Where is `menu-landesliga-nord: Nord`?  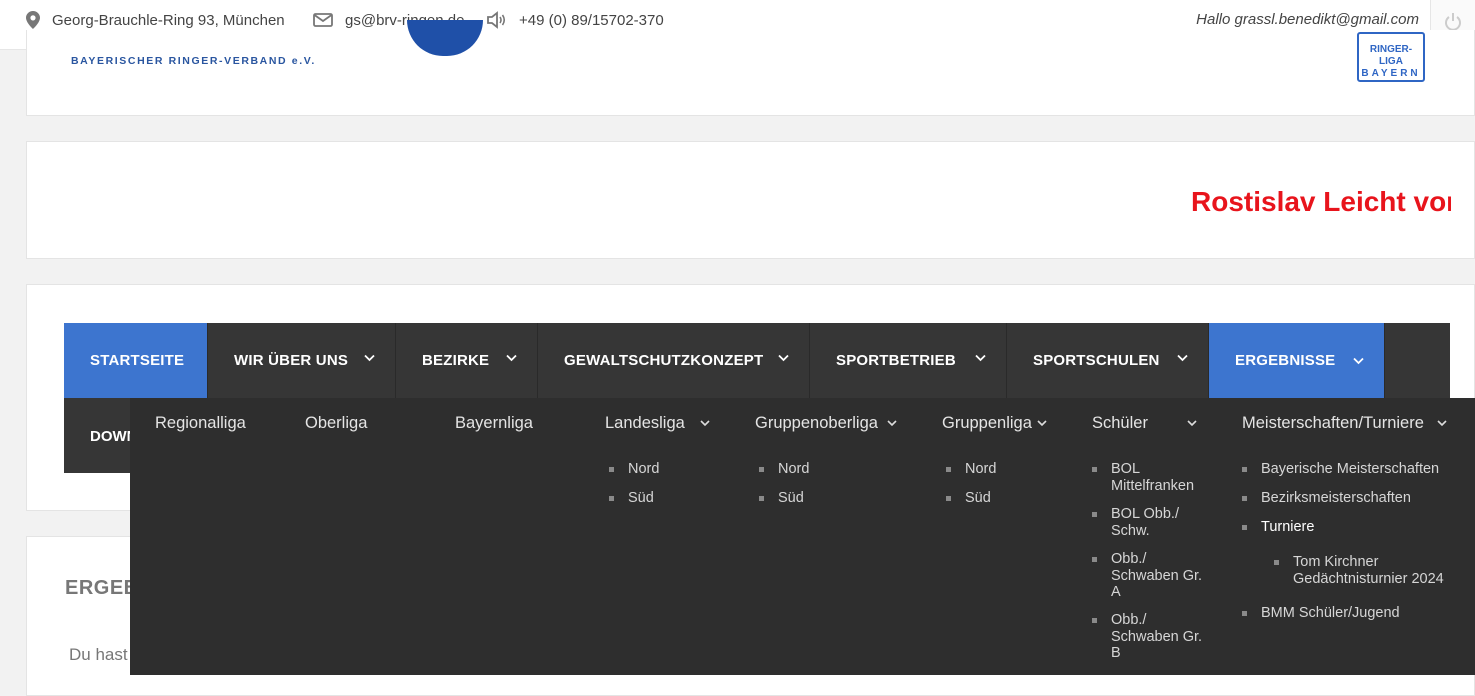 menu-landesliga-nord: Nord is located at coordinates (634, 469).